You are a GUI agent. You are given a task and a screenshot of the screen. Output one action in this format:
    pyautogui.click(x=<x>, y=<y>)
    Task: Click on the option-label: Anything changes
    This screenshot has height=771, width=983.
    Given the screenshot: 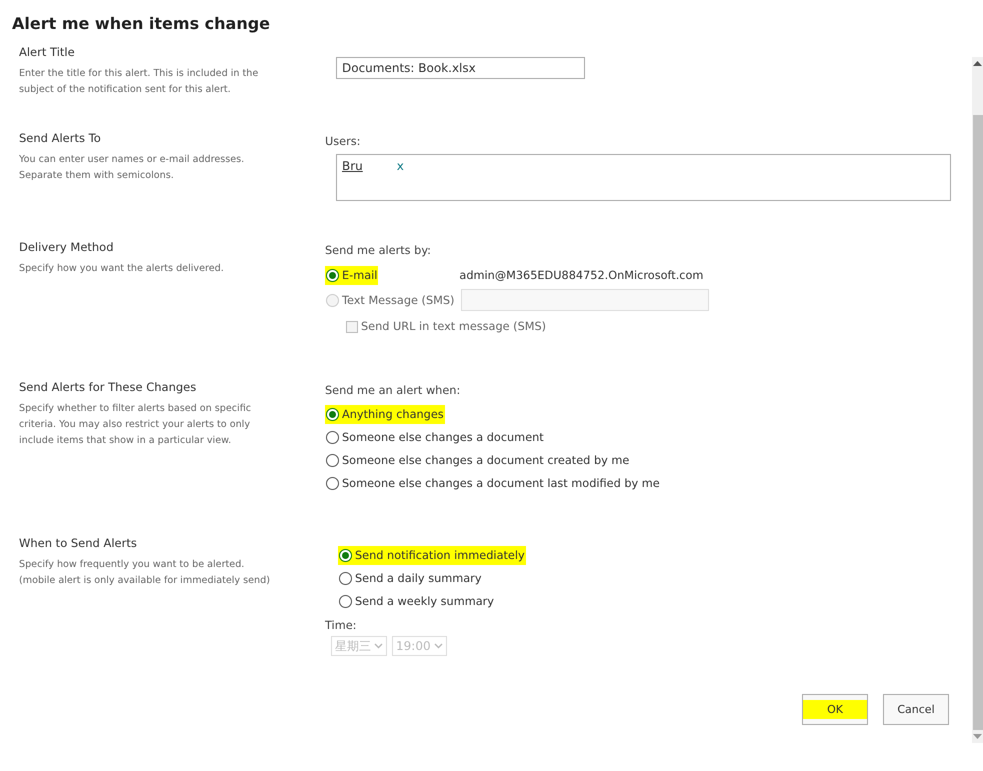 What is the action you would take?
    pyautogui.click(x=393, y=414)
    